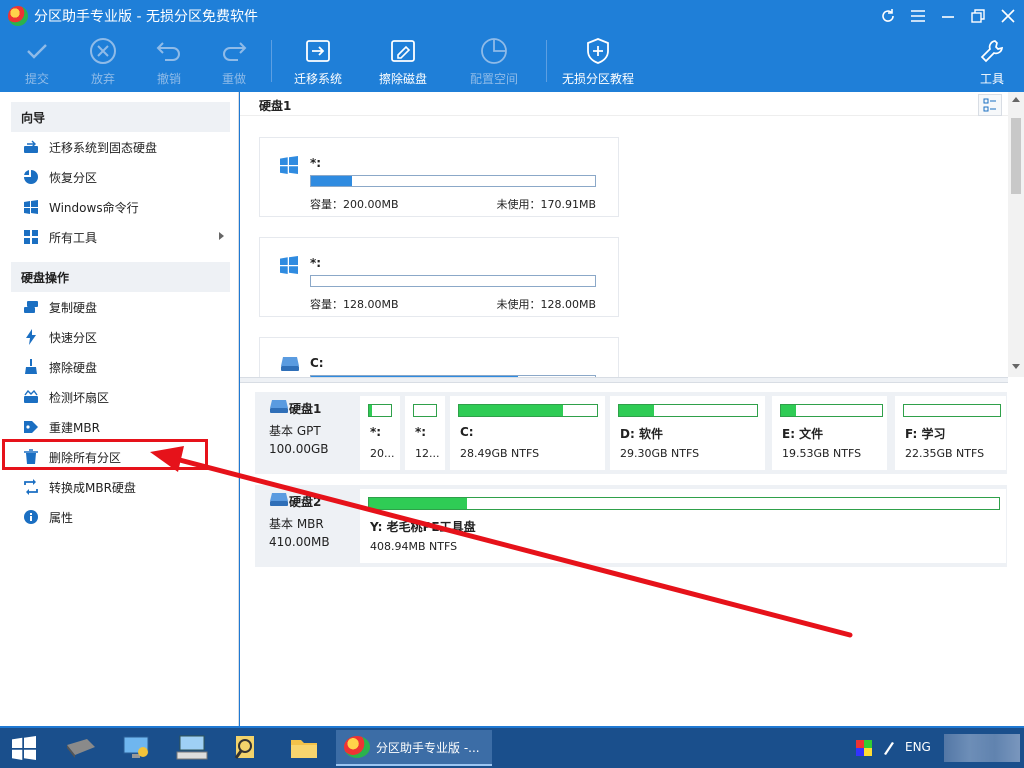  Describe the element at coordinates (803, 434) in the screenshot. I see `partition-name: E: 文件` at that location.